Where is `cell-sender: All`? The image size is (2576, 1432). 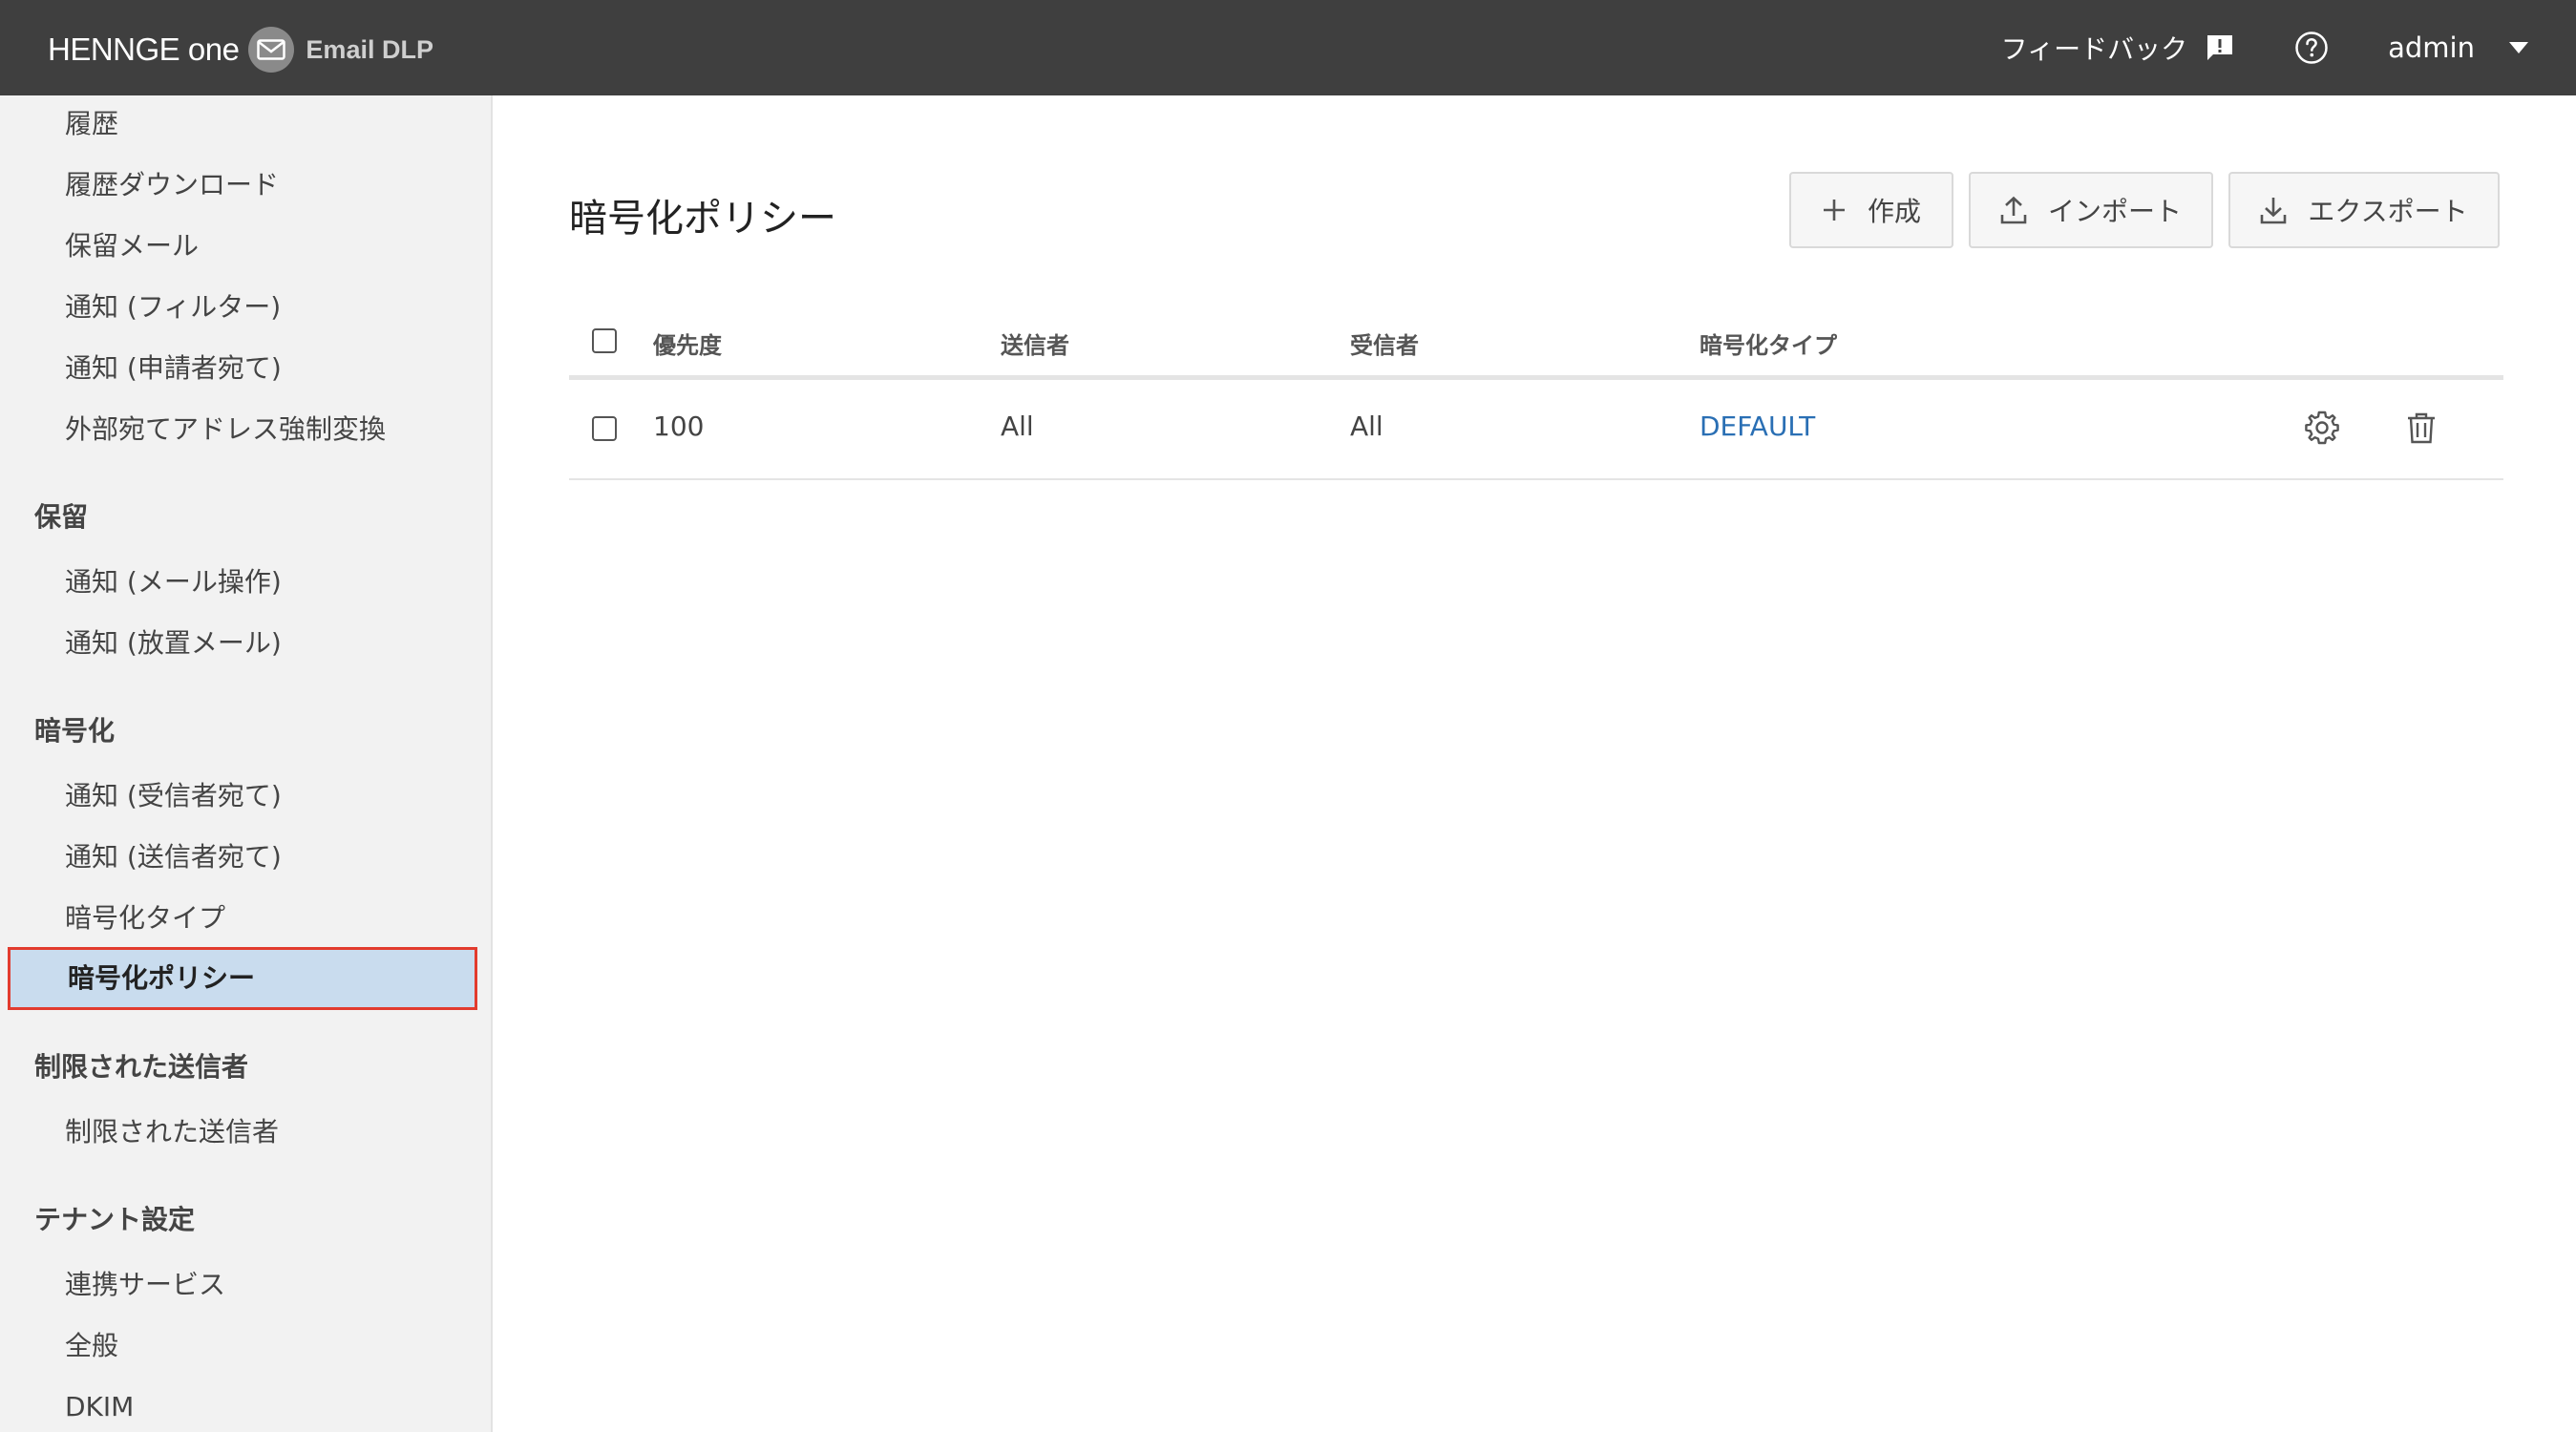 cell-sender: All is located at coordinates (1017, 426).